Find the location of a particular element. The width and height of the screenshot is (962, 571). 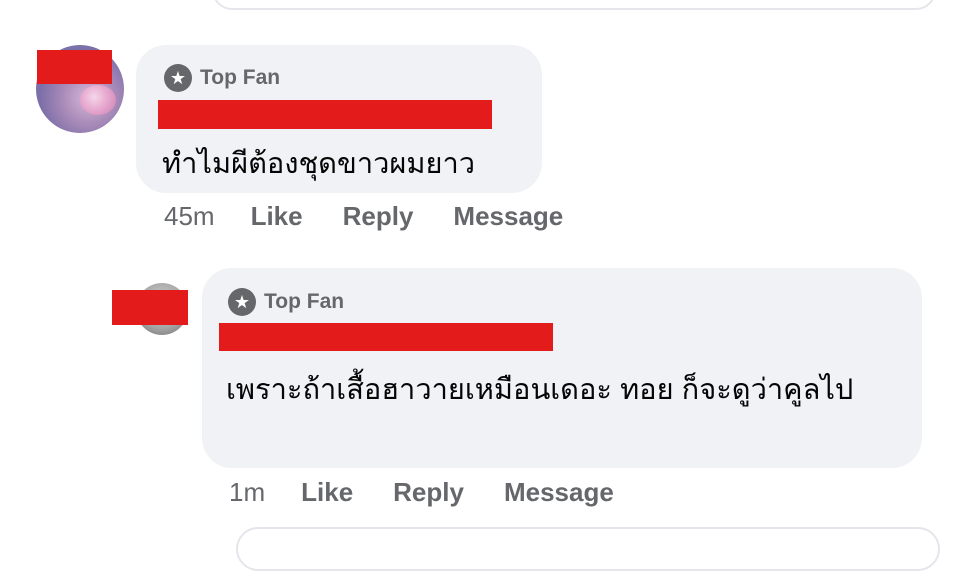

comment-timestamp: 1m is located at coordinates (247, 492).